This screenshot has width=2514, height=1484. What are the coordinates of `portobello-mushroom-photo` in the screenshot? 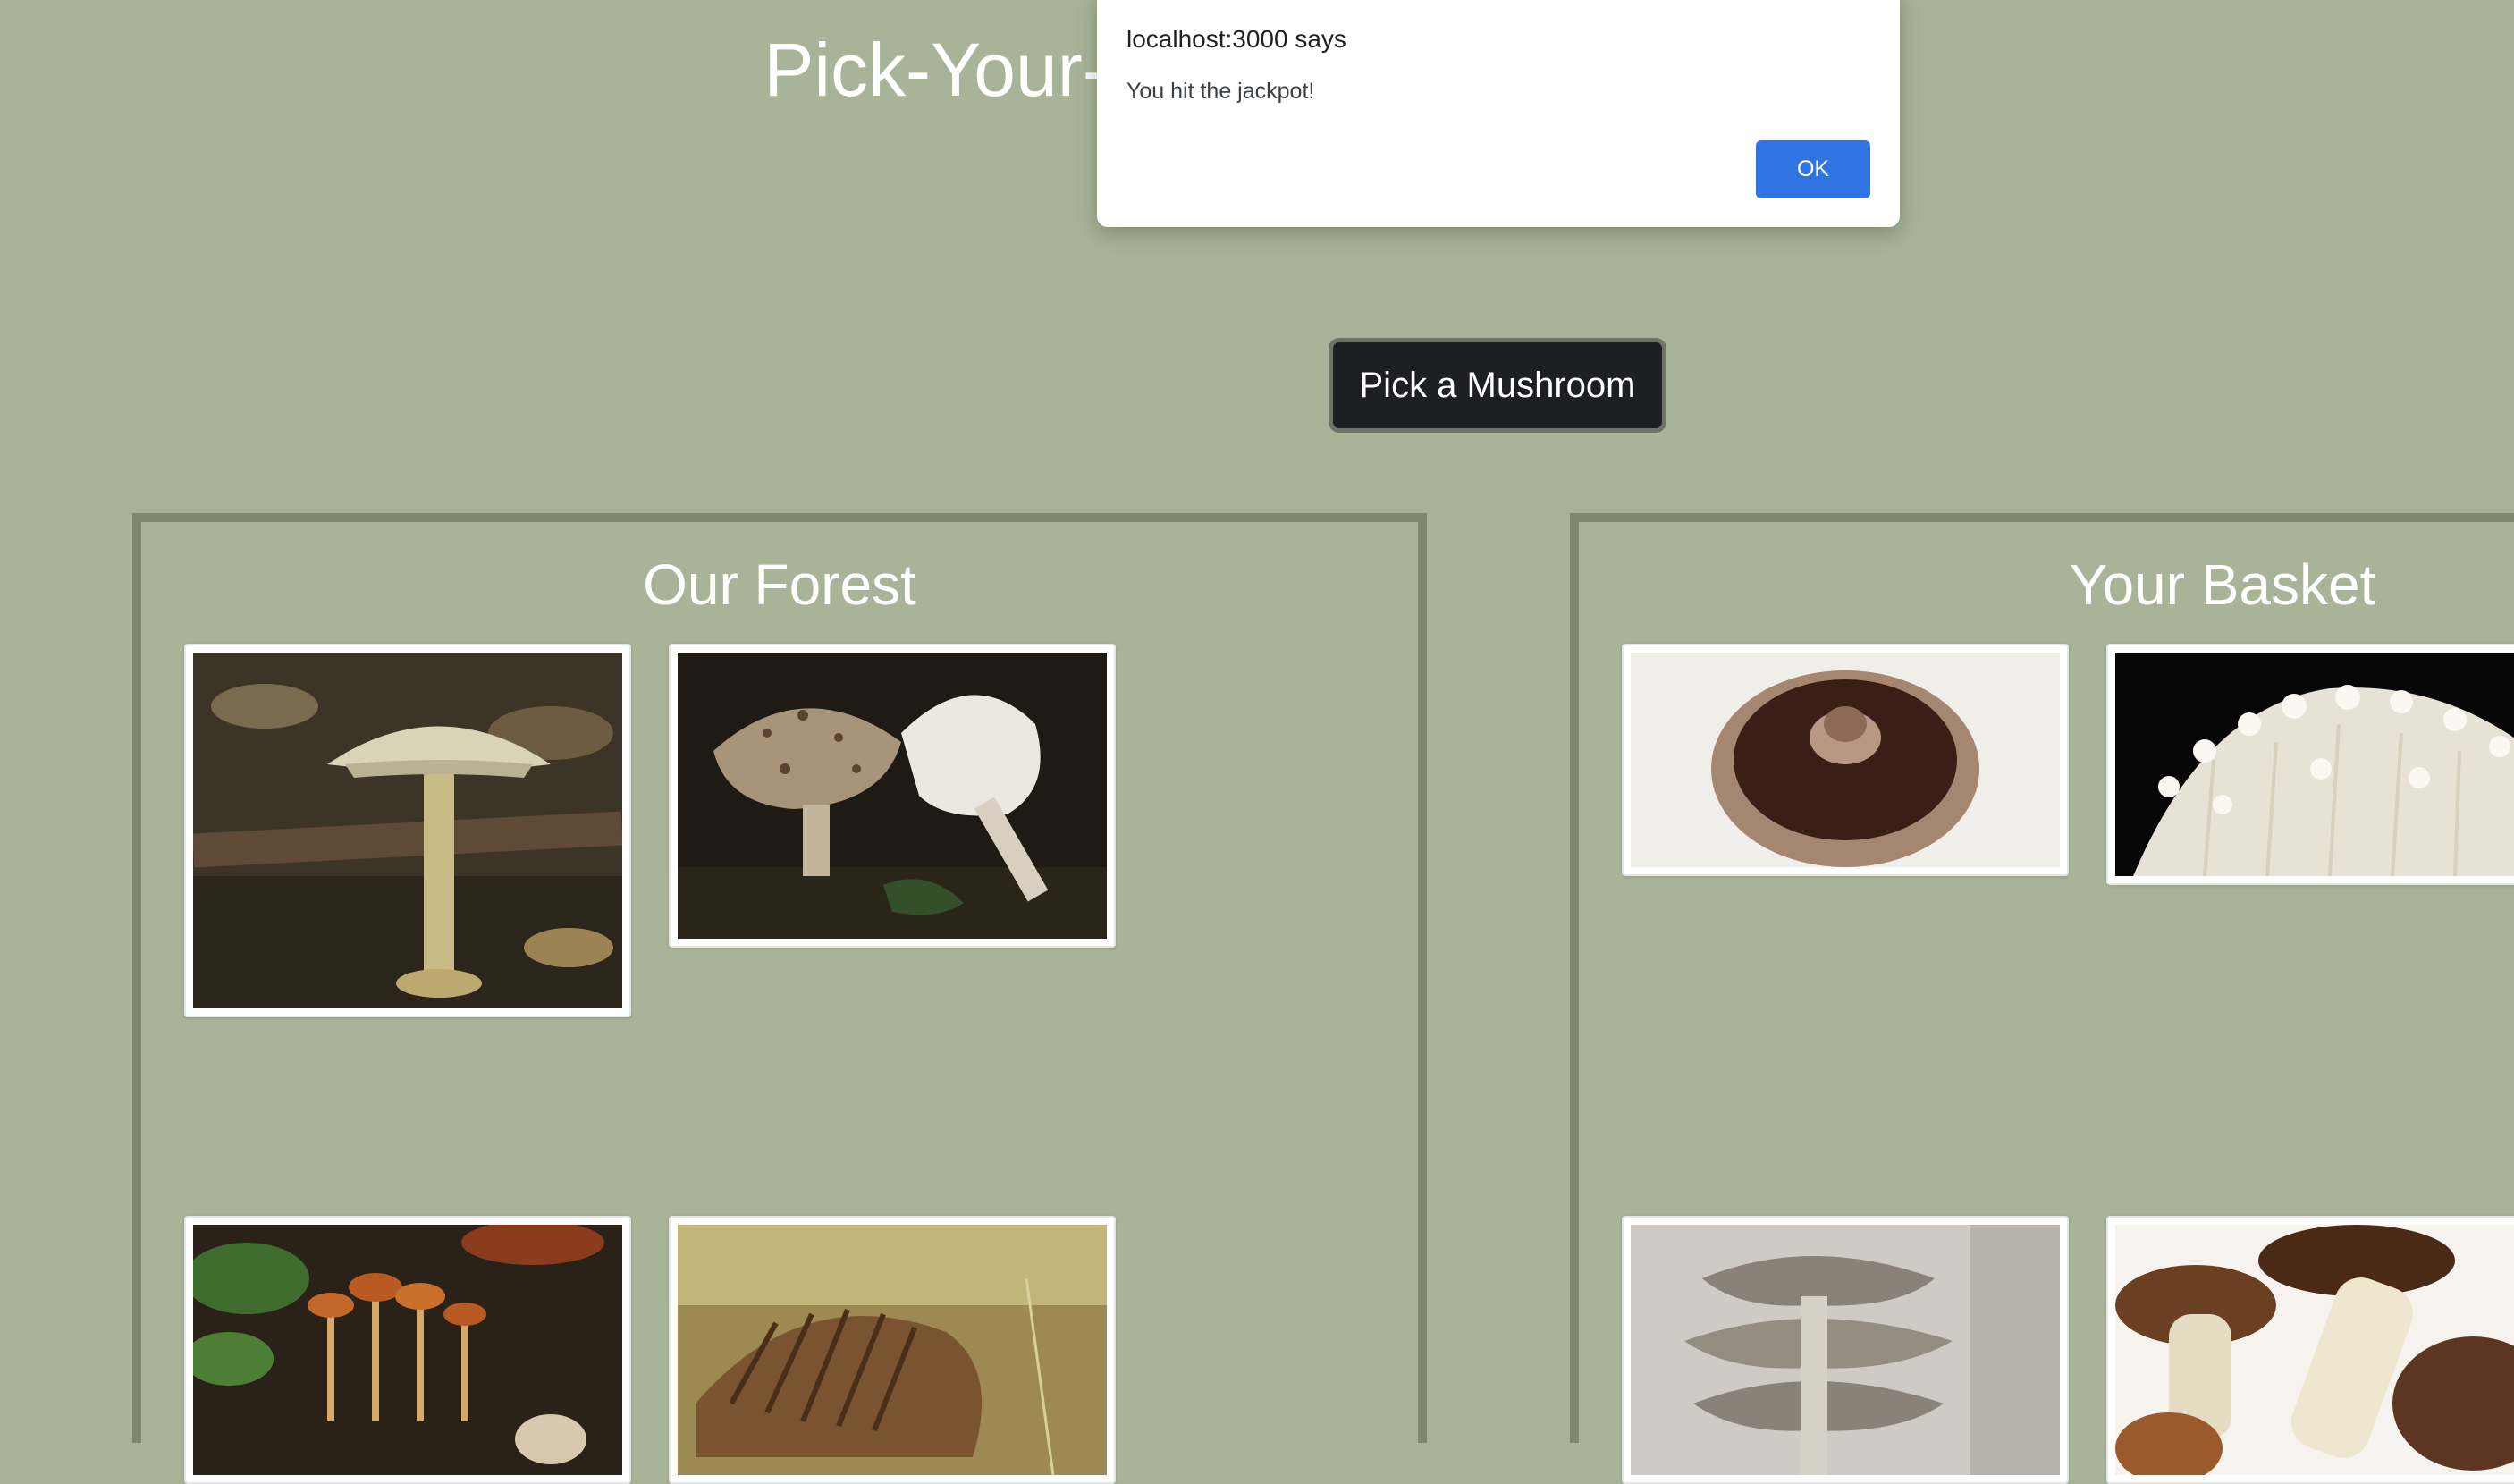 It's located at (1845, 760).